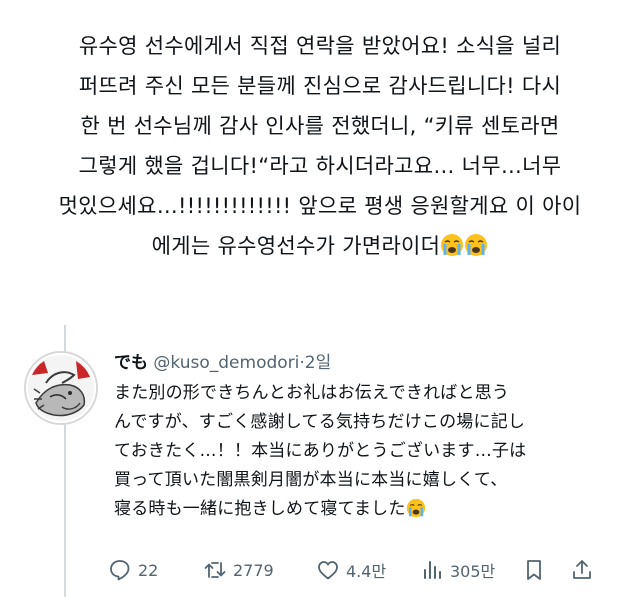 The width and height of the screenshot is (640, 597). I want to click on like-count: 4.4만, so click(366, 571).